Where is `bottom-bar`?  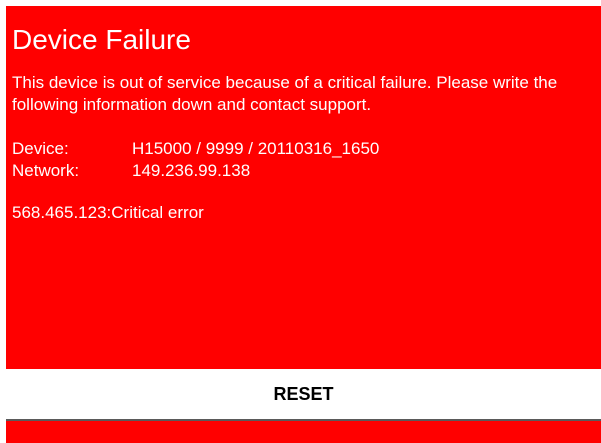 bottom-bar is located at coordinates (303, 431).